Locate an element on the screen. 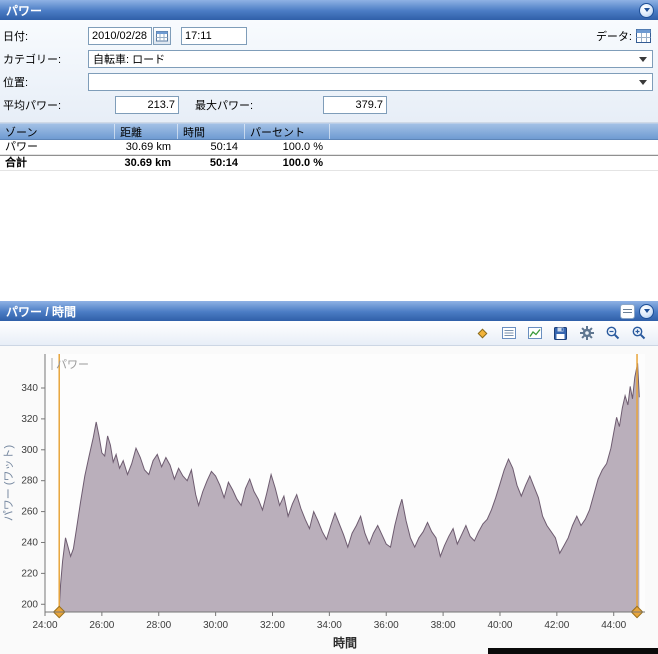 The width and height of the screenshot is (658, 654). magnifier-minus-icon is located at coordinates (612, 333).